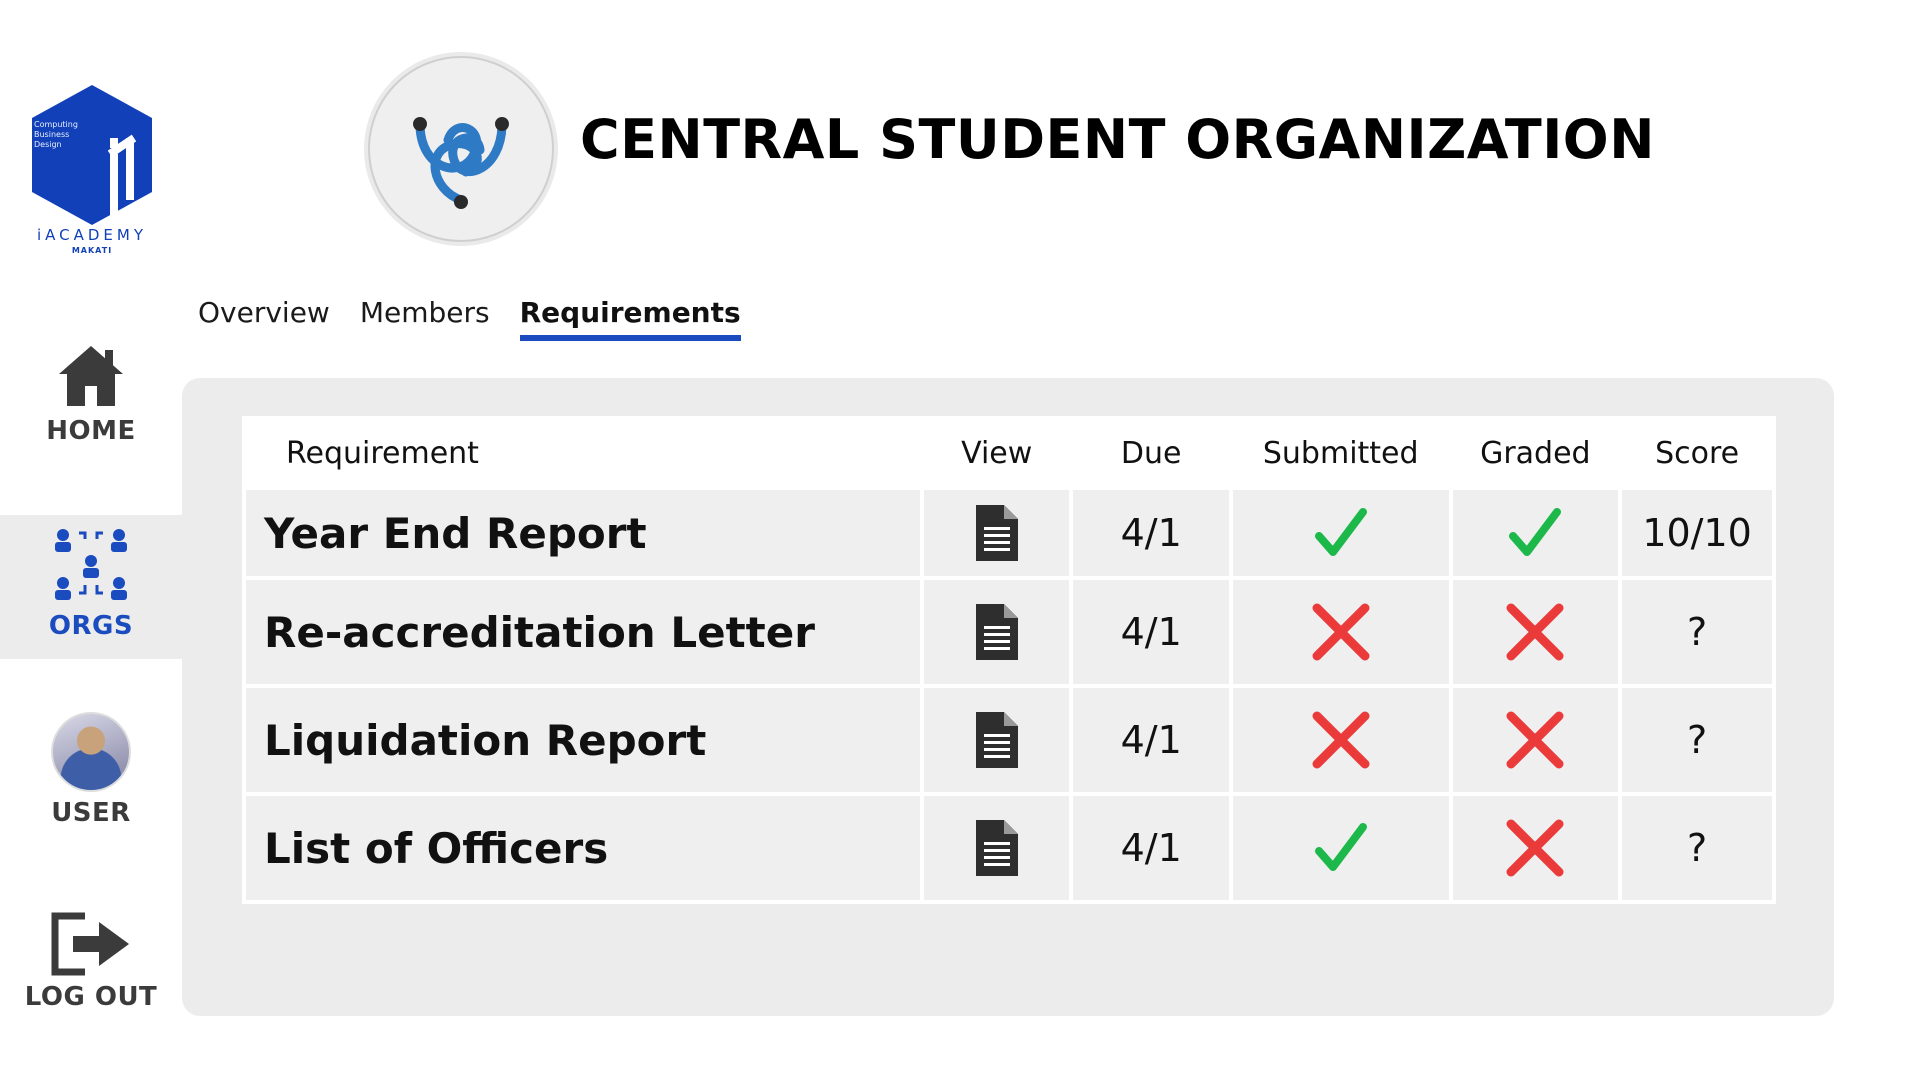  What do you see at coordinates (583, 740) in the screenshot?
I see `requirement-name: Liquidation Report` at bounding box center [583, 740].